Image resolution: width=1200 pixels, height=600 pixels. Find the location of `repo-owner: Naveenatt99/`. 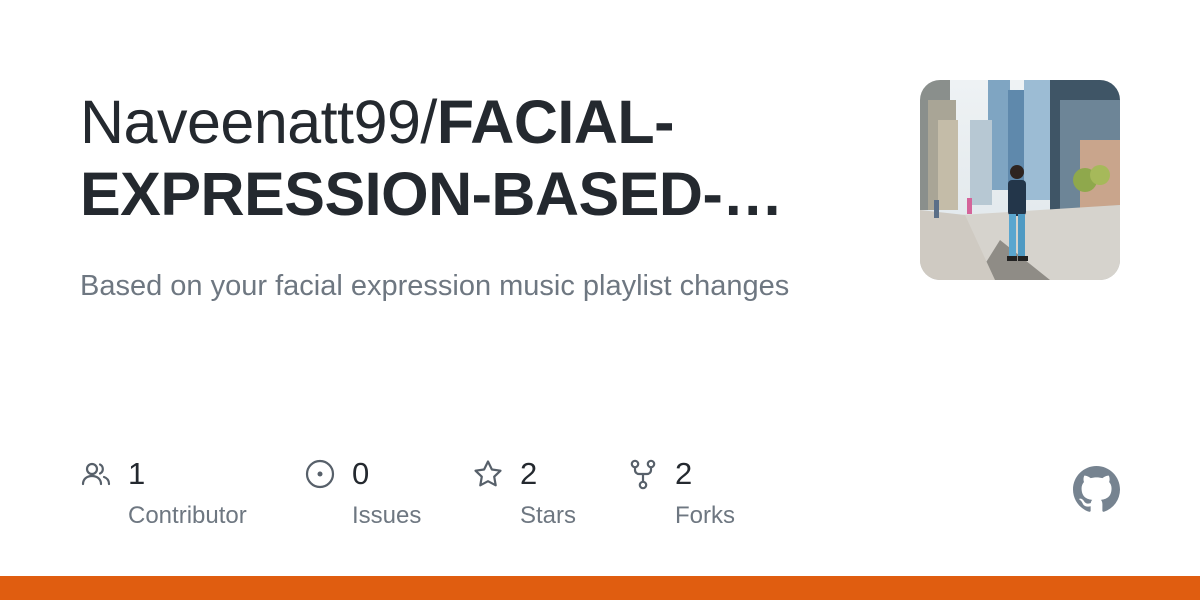

repo-owner: Naveenatt99/ is located at coordinates (258, 122).